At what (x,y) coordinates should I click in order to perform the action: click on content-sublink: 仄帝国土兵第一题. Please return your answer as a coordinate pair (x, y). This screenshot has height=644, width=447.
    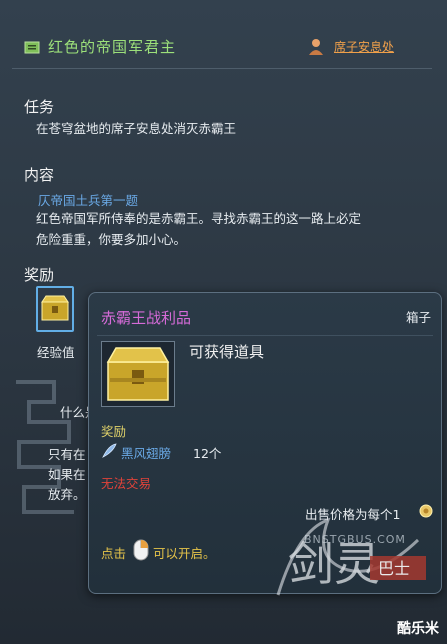
    Looking at the image, I should click on (88, 199).